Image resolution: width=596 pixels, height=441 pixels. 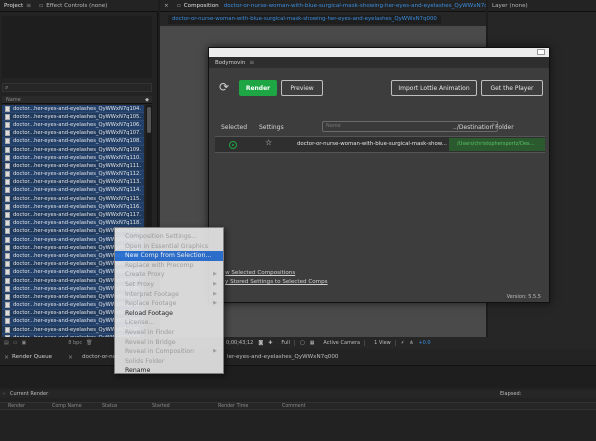 I want to click on column-header: Render Time, so click(x=233, y=406).